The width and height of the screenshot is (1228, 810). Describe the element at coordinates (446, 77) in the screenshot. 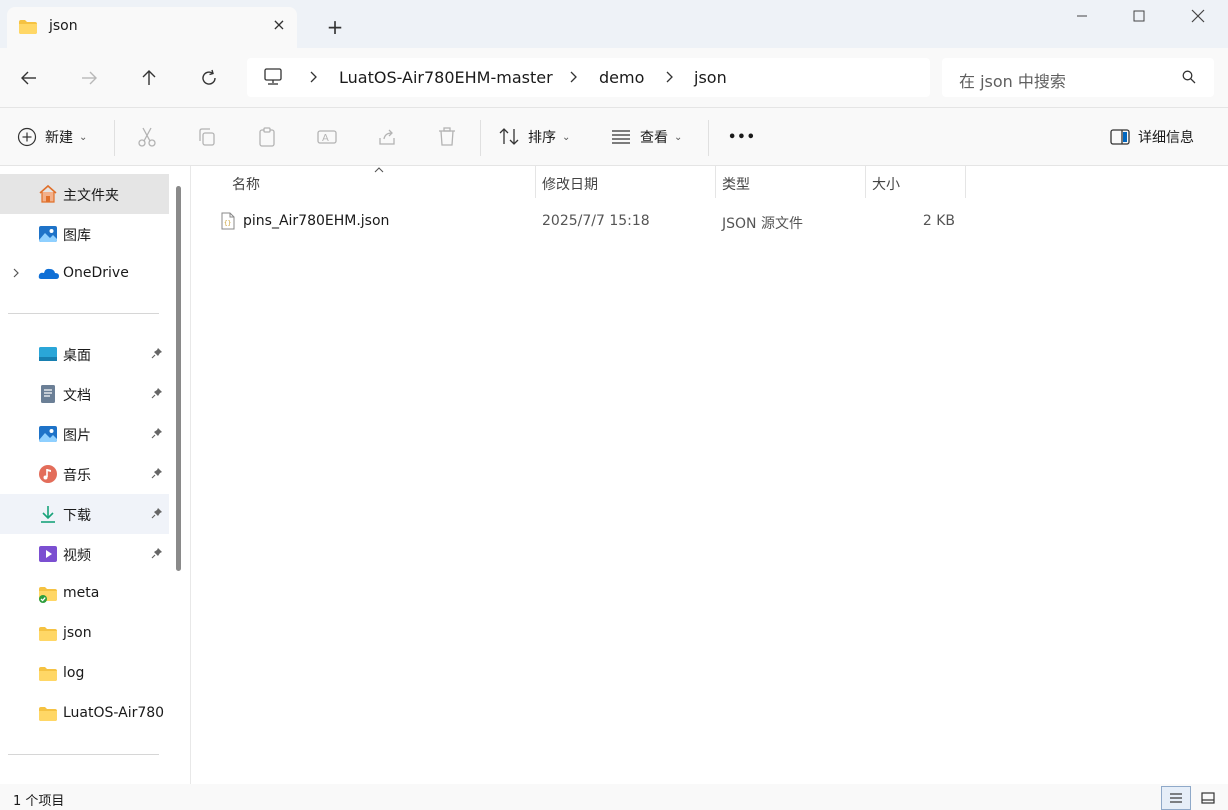

I see `breadcrumb-item: LuatOS-Air780EHM-master` at that location.